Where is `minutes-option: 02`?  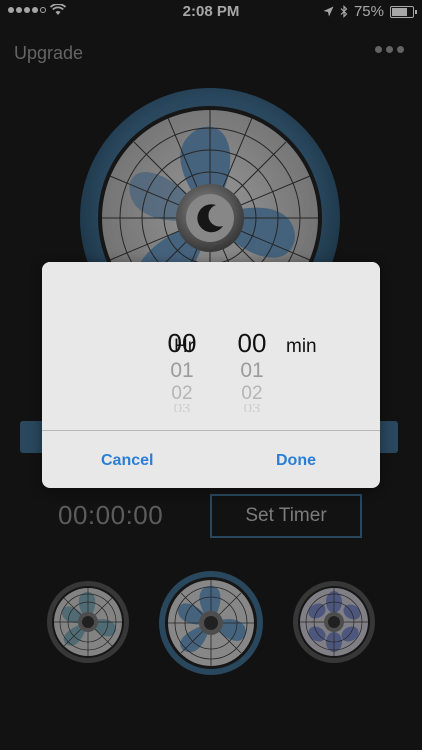 minutes-option: 02 is located at coordinates (252, 394).